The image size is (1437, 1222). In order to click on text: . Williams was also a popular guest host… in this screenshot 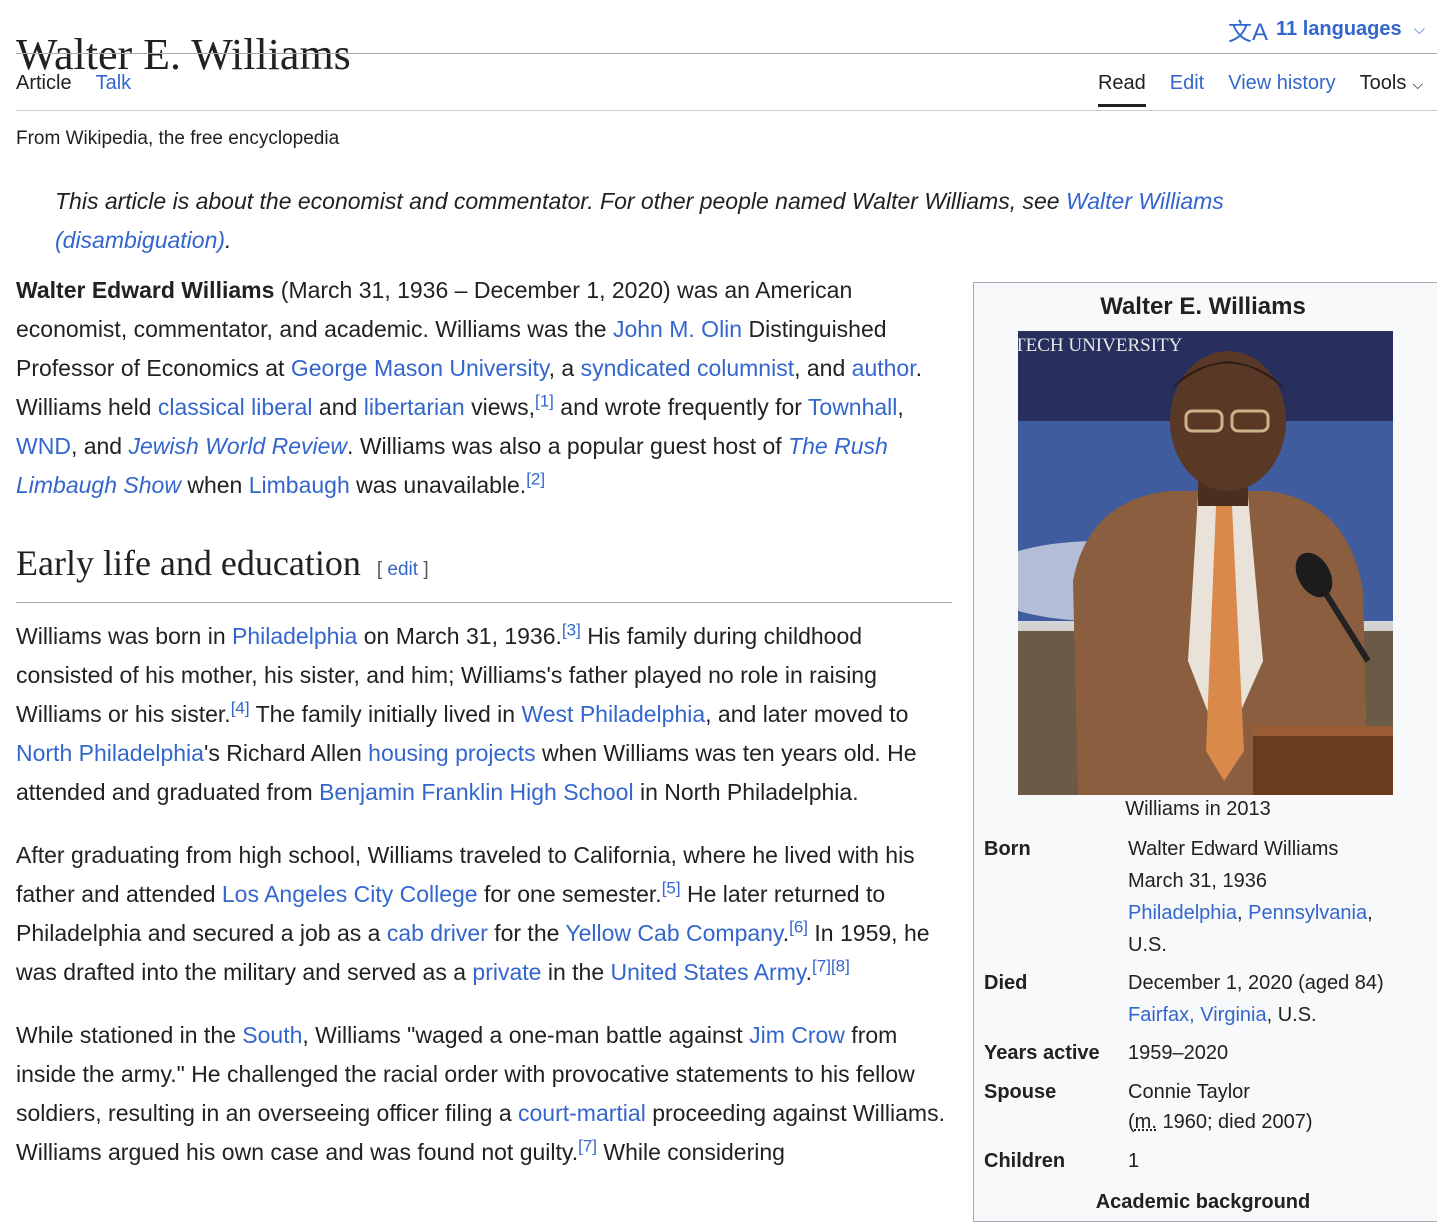, I will do `click(568, 446)`.